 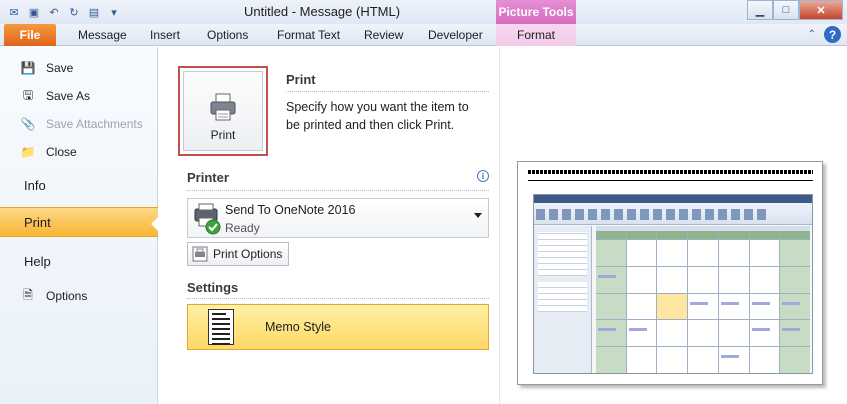 I want to click on customize-qat-icon: ▾, so click(x=114, y=12).